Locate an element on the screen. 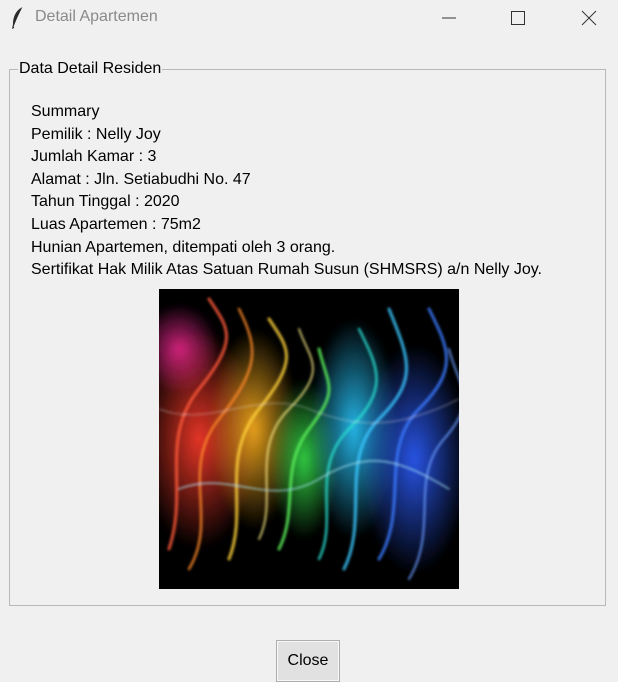 This screenshot has height=682, width=618. window-title: Detail Apartemen is located at coordinates (96, 16).